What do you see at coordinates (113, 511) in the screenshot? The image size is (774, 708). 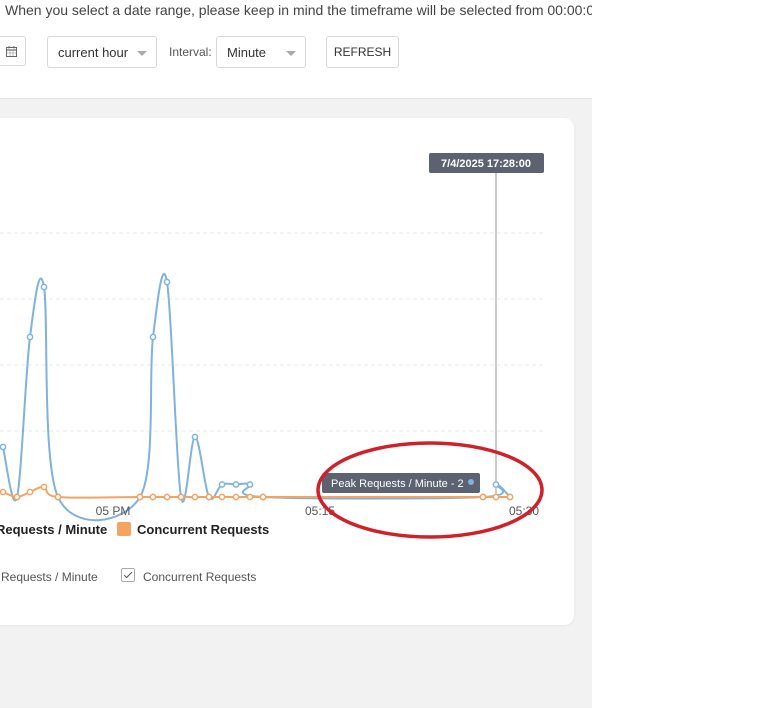 I see `x-tick-label: 05 PM` at bounding box center [113, 511].